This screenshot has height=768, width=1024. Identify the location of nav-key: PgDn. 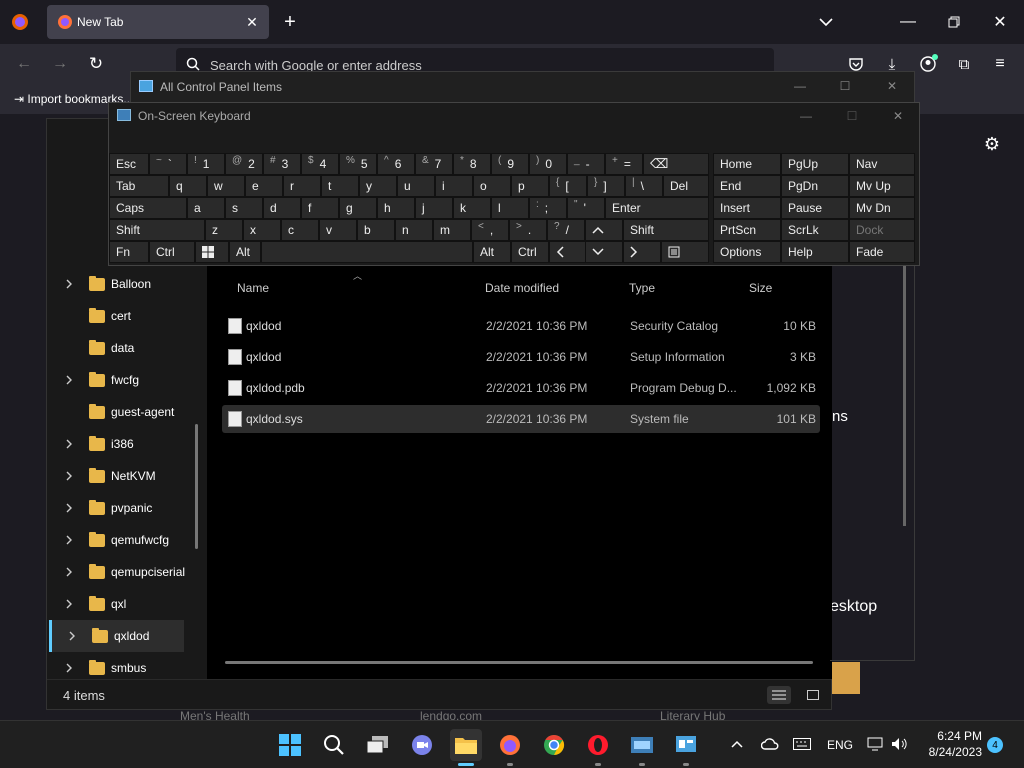
(815, 186).